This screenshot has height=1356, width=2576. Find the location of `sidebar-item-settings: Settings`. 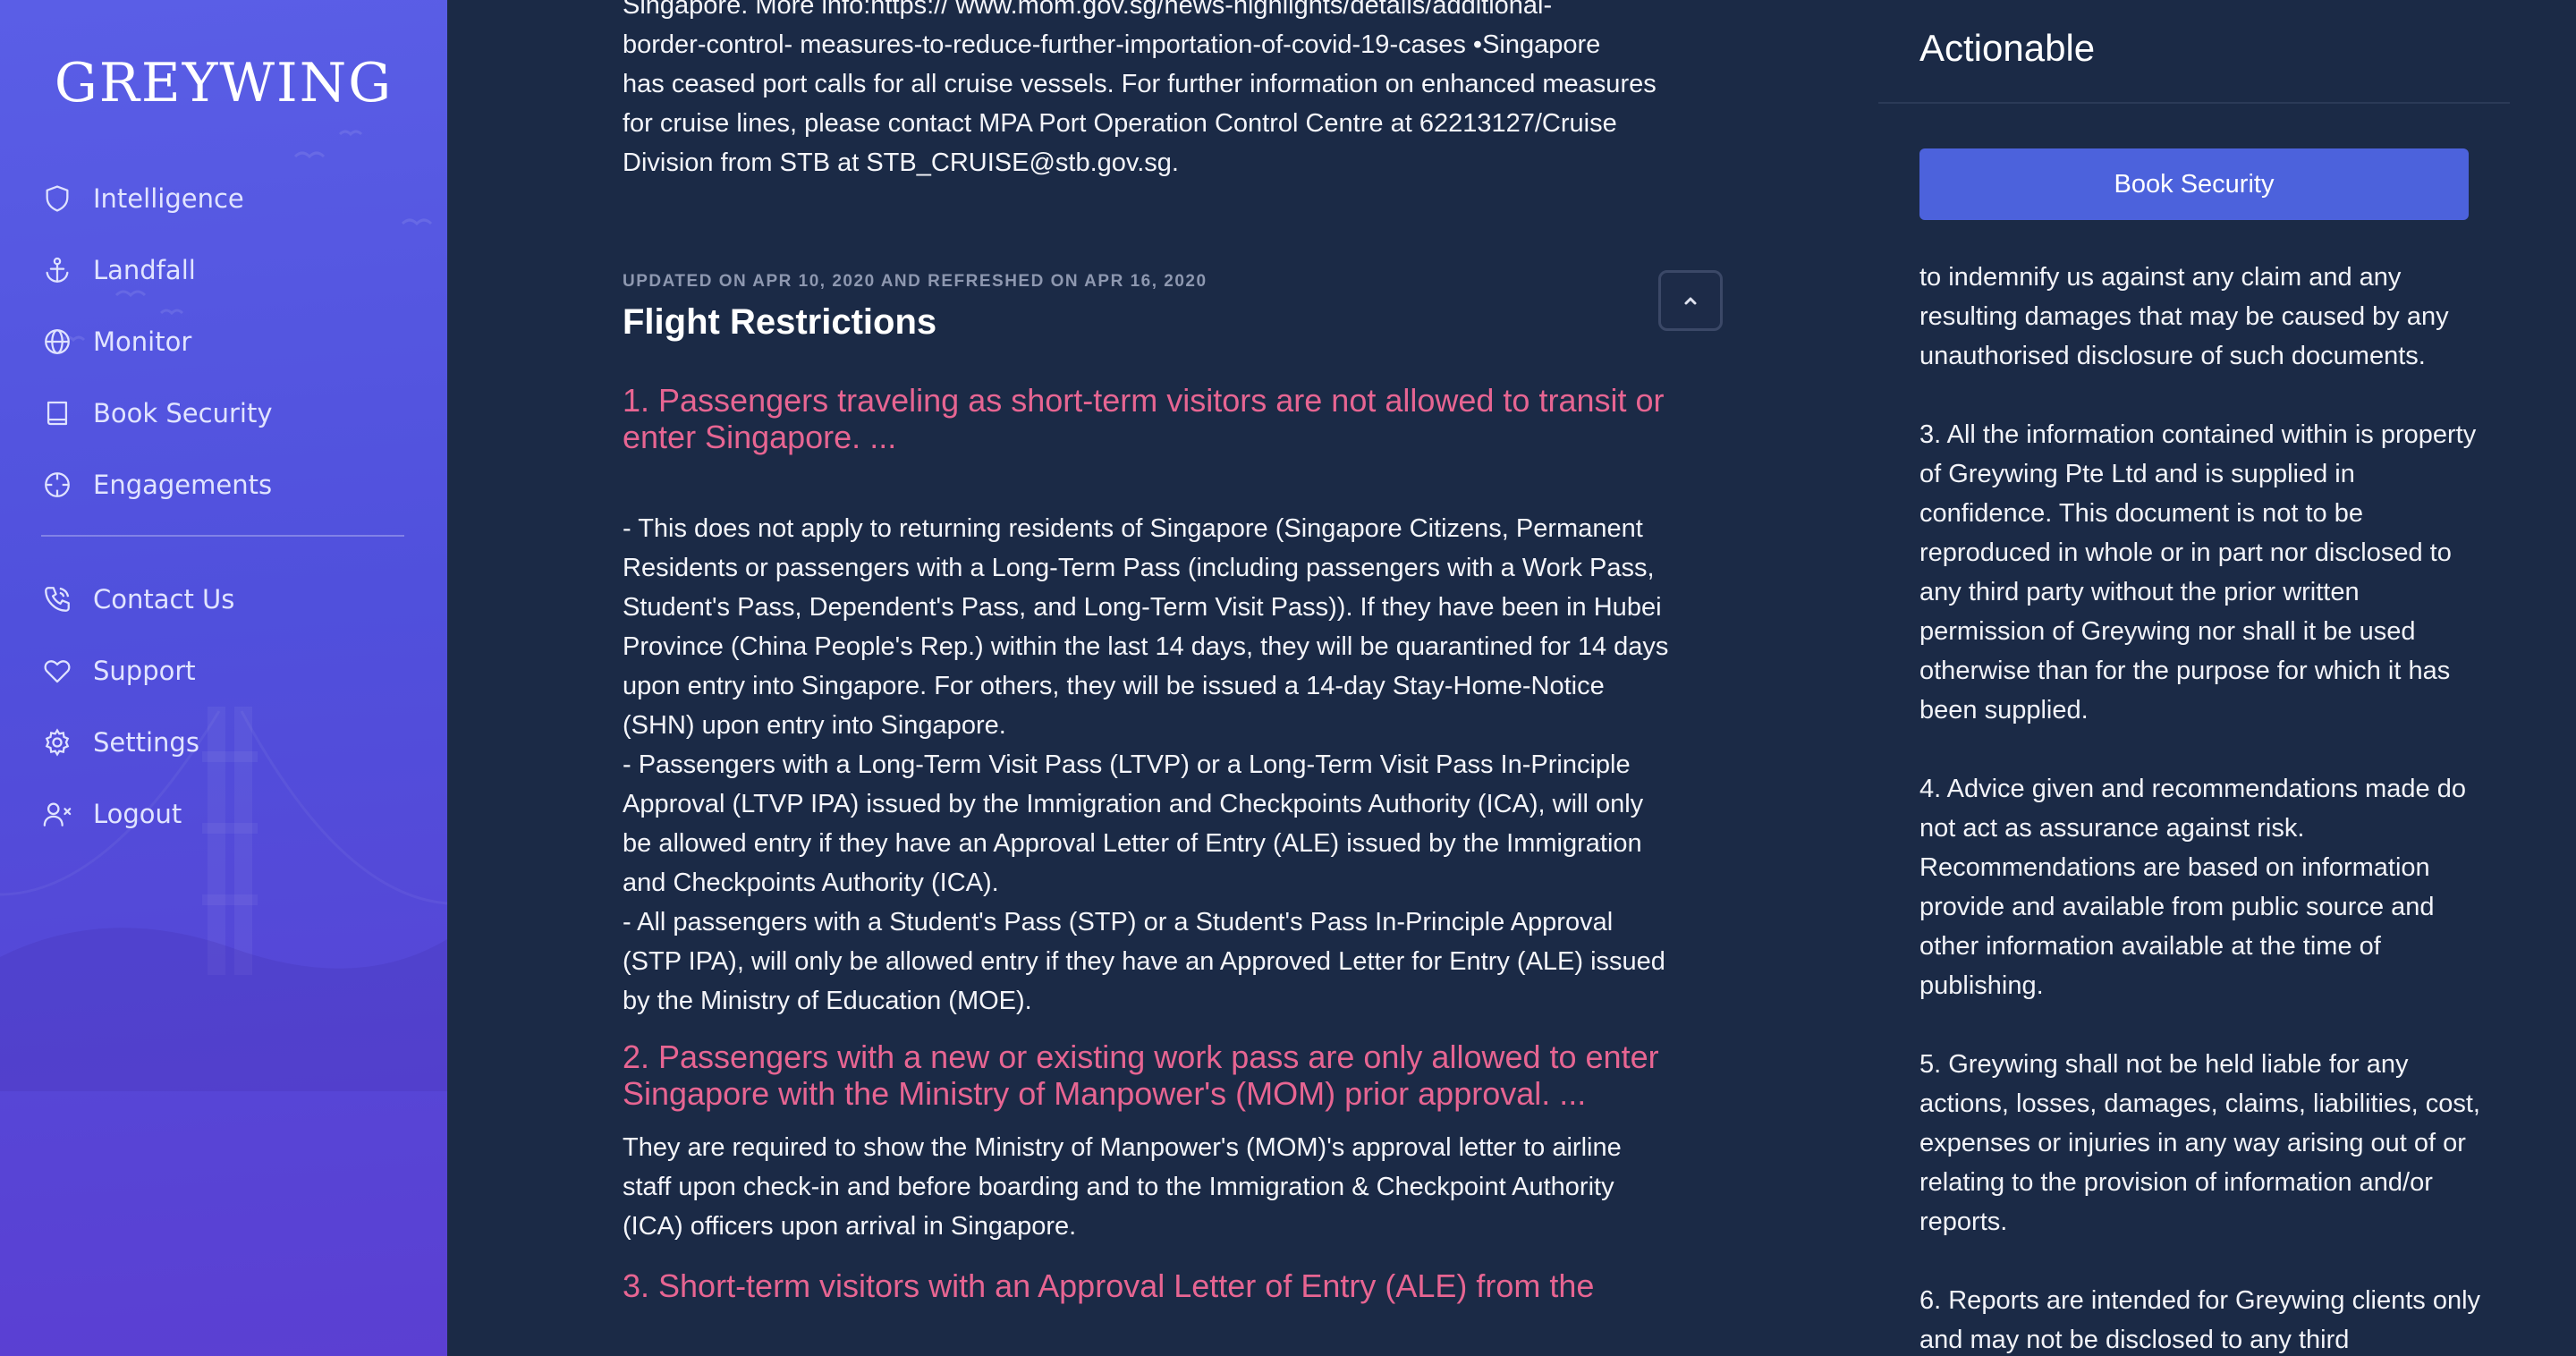

sidebar-item-settings: Settings is located at coordinates (224, 742).